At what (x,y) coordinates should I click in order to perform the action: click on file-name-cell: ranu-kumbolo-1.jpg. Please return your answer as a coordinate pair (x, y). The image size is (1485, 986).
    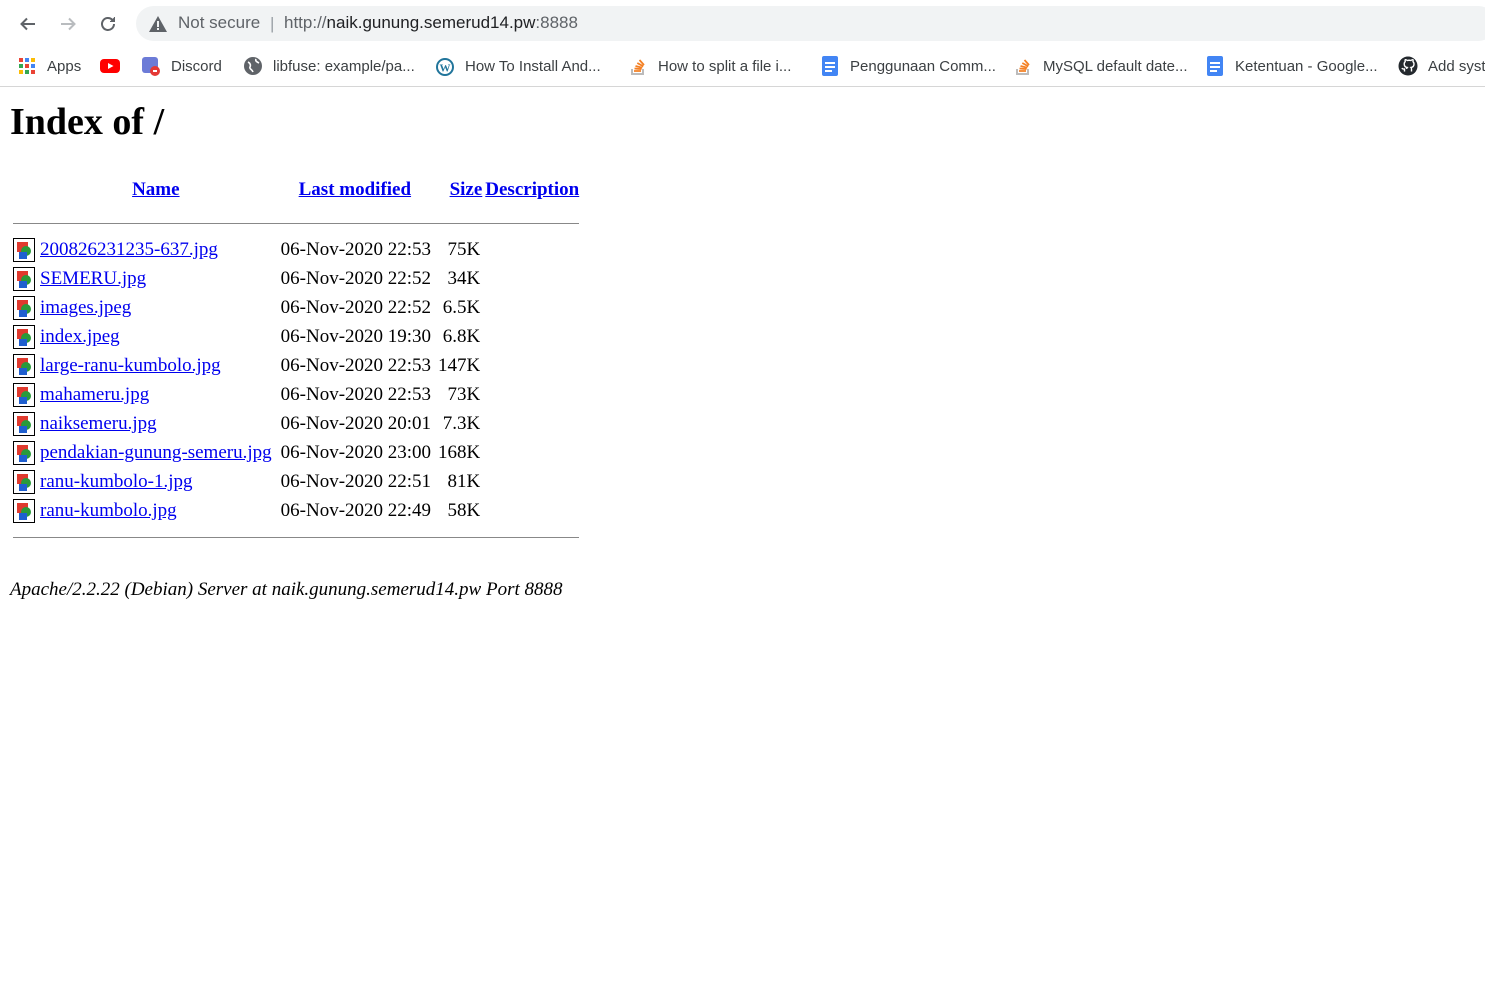
    Looking at the image, I should click on (156, 482).